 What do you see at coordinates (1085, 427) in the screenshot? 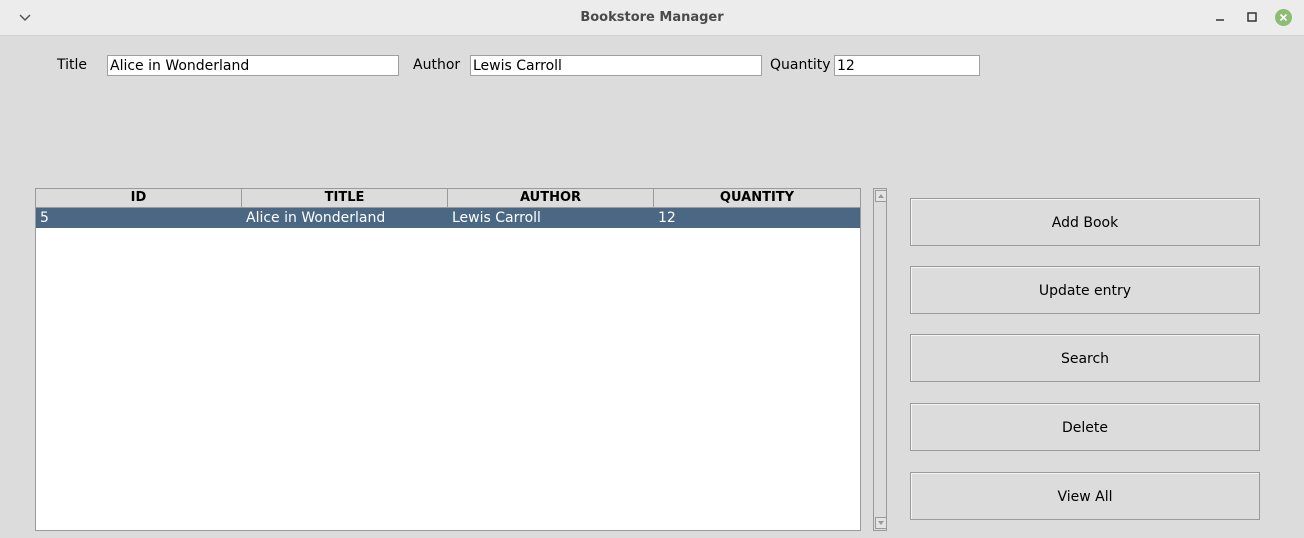
I see `delete-button: Delete` at bounding box center [1085, 427].